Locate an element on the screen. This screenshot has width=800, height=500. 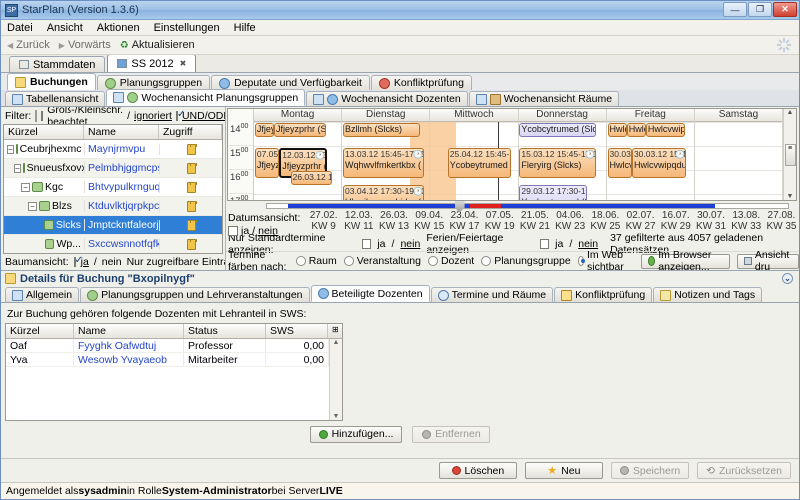
standard-dates-checkbox is located at coordinates (367, 244).